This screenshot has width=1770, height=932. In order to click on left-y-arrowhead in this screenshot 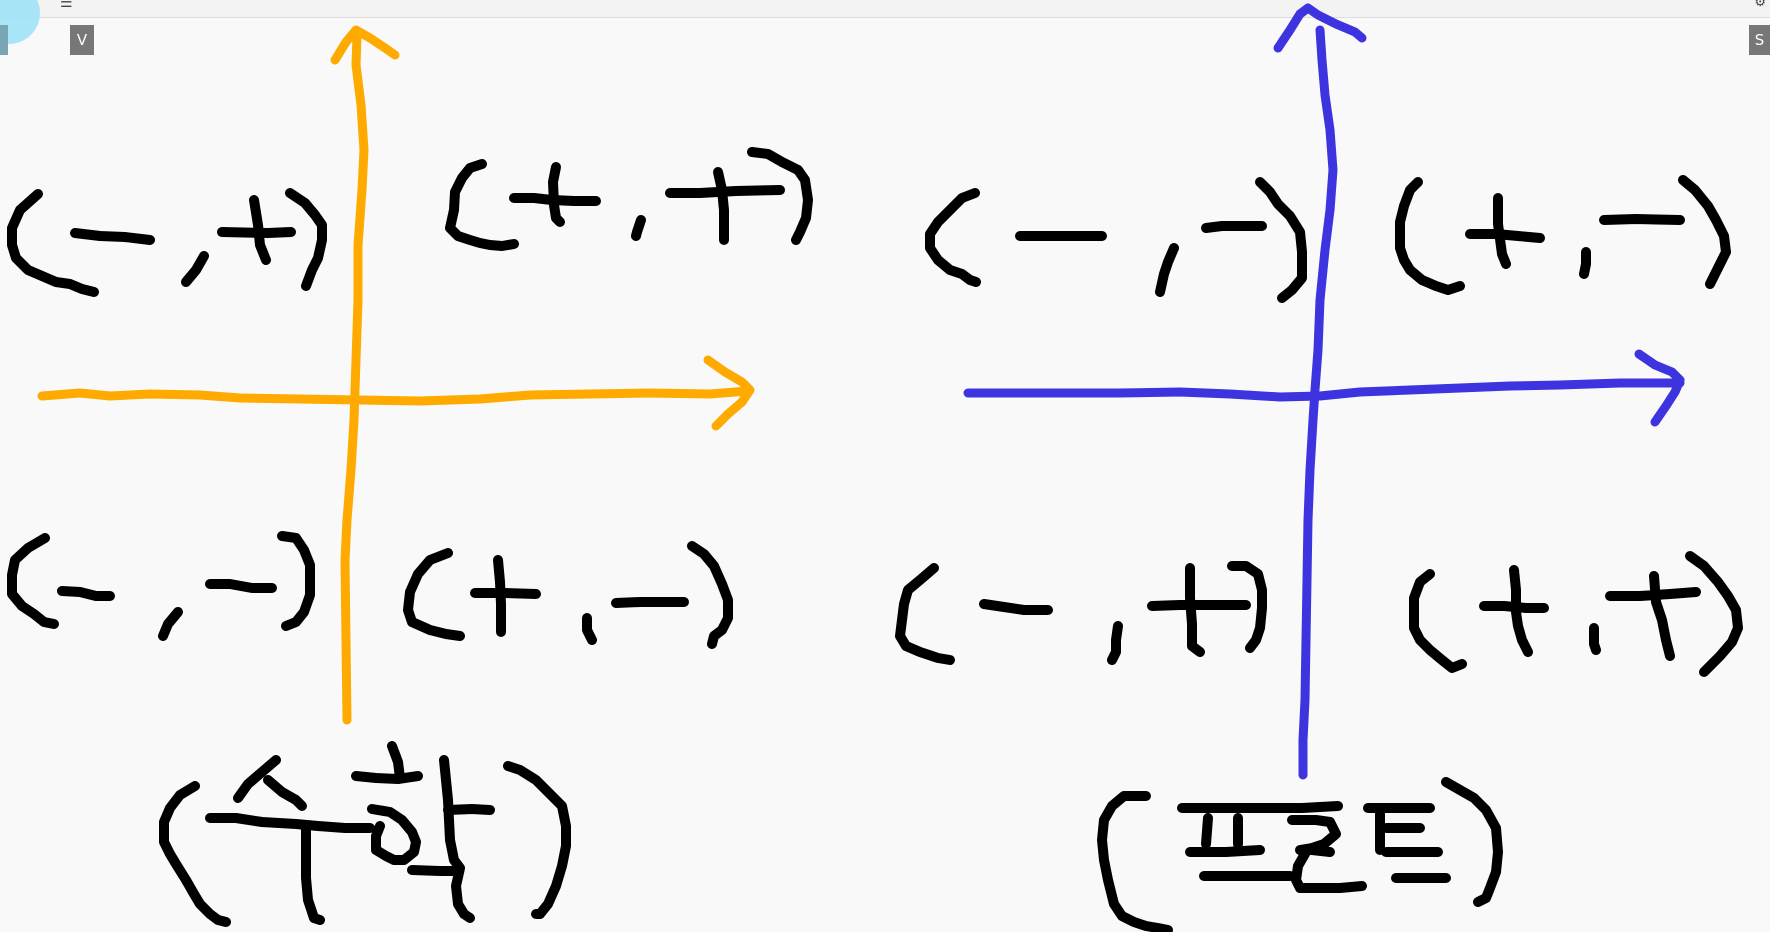, I will do `click(365, 45)`.